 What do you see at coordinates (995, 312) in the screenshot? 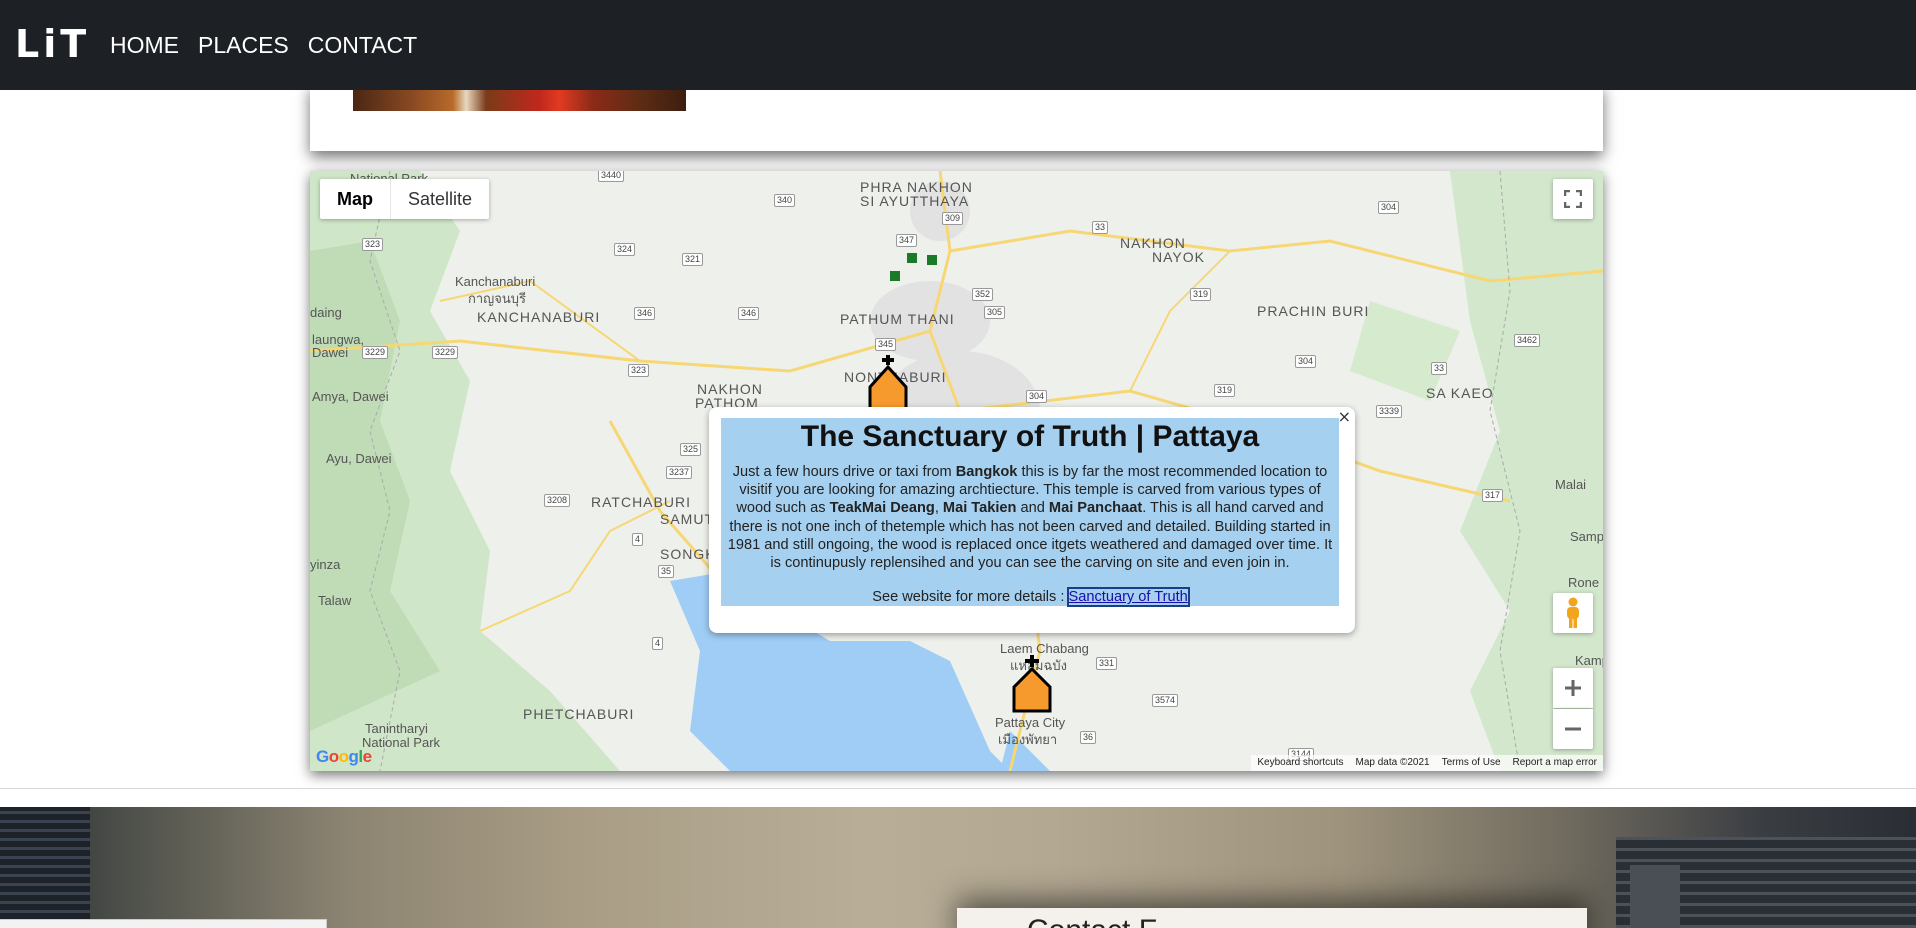
I see `route-shield: 305` at bounding box center [995, 312].